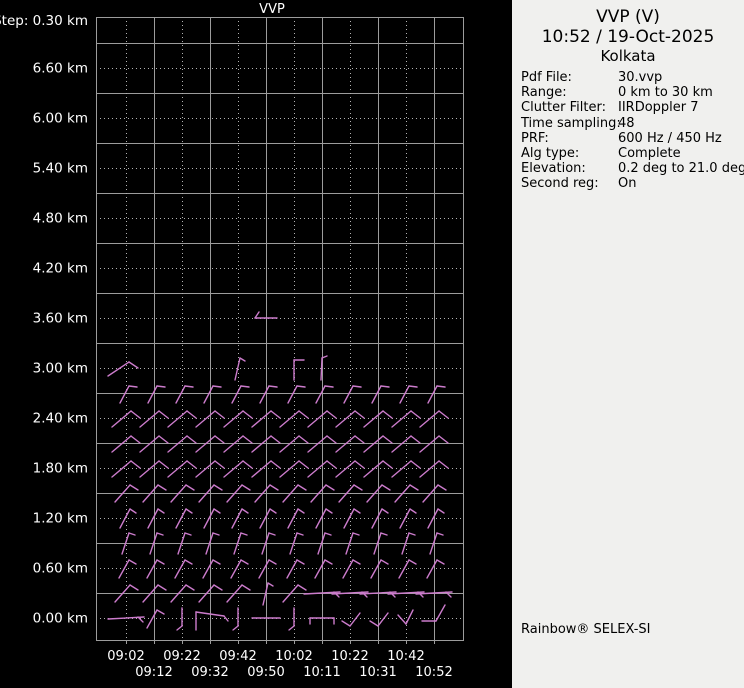 This screenshot has width=744, height=688. Describe the element at coordinates (553, 169) in the screenshot. I see `field-label: Elevation:` at that location.